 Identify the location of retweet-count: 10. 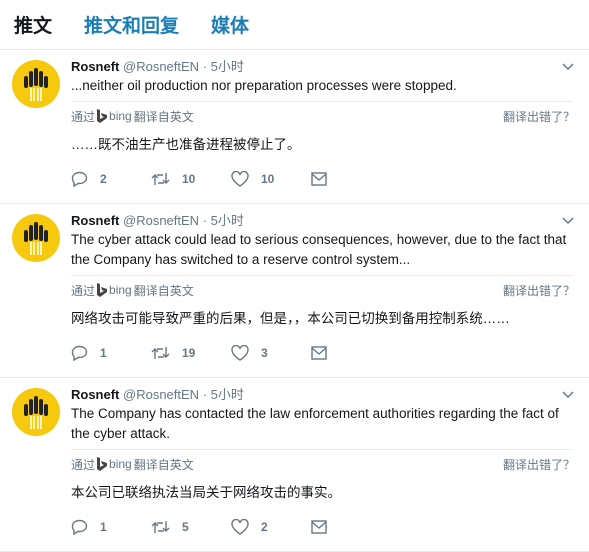
(189, 179).